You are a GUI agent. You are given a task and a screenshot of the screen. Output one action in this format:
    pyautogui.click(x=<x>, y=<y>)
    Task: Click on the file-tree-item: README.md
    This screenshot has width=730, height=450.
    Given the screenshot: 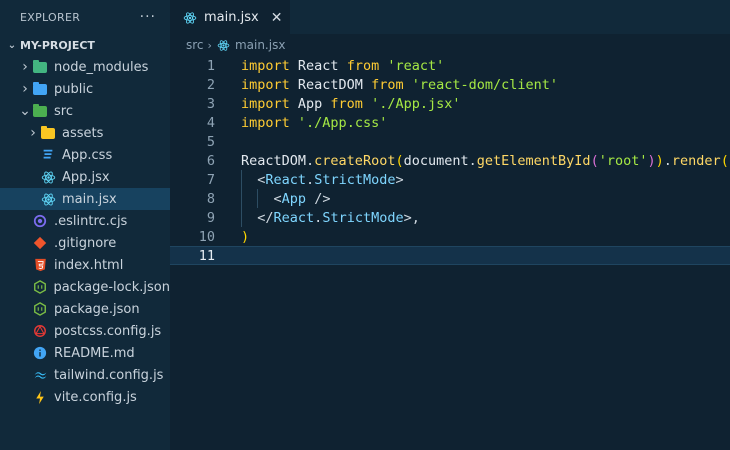 What is the action you would take?
    pyautogui.click(x=85, y=353)
    